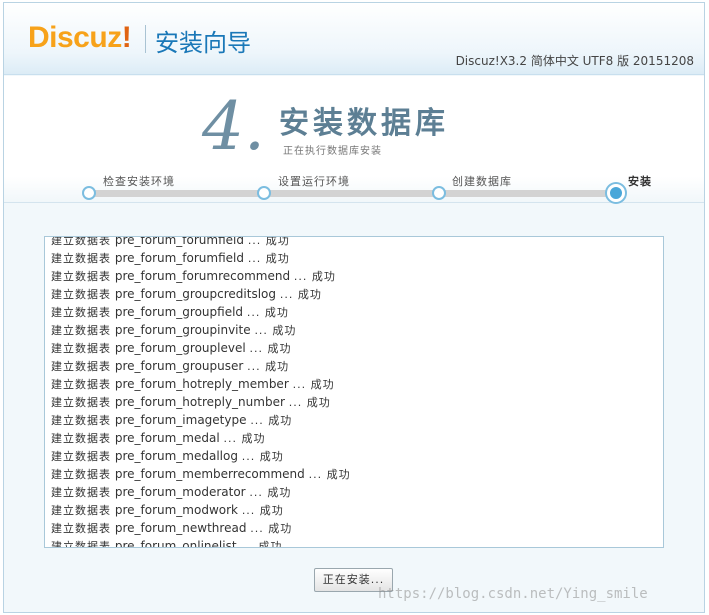 Image resolution: width=709 pixels, height=615 pixels. Describe the element at coordinates (182, 330) in the screenshot. I see `log-table-name: pre_forum_groupinvite` at that location.